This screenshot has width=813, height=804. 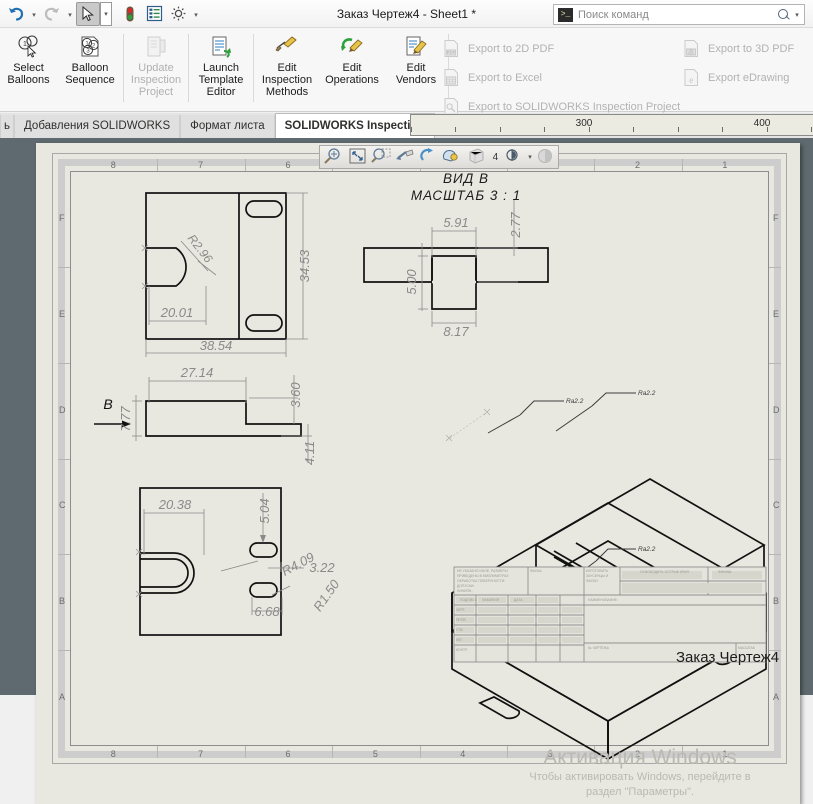 I want to click on options-dropdown: ▾, so click(x=196, y=14).